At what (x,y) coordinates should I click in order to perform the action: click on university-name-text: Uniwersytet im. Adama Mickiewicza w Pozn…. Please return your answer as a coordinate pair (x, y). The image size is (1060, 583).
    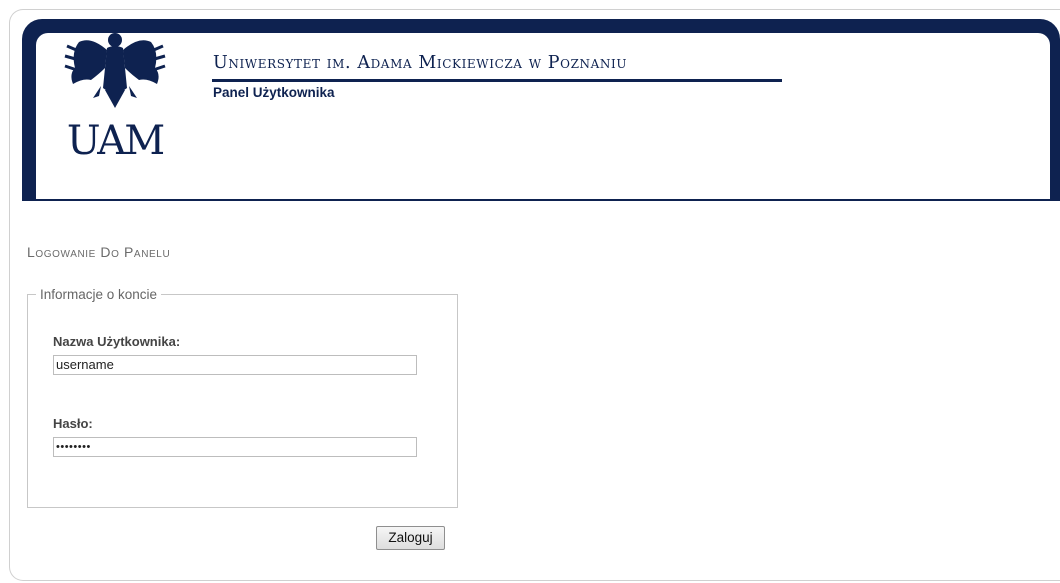
    Looking at the image, I should click on (420, 63).